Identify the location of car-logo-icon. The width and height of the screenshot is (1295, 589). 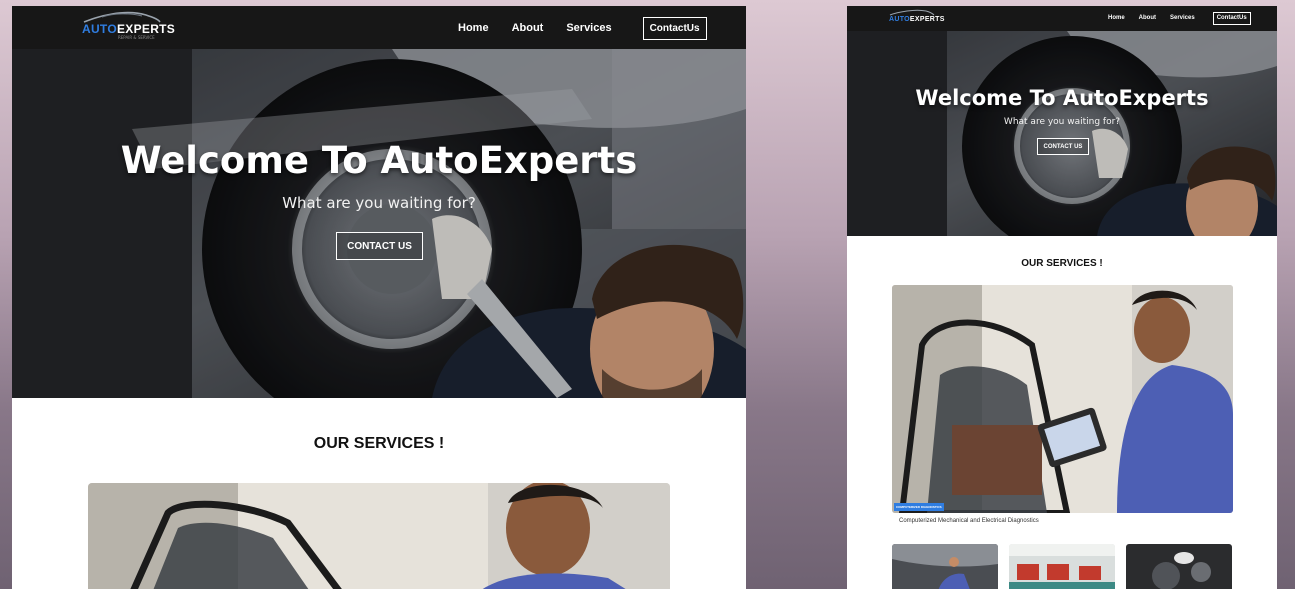
(912, 12).